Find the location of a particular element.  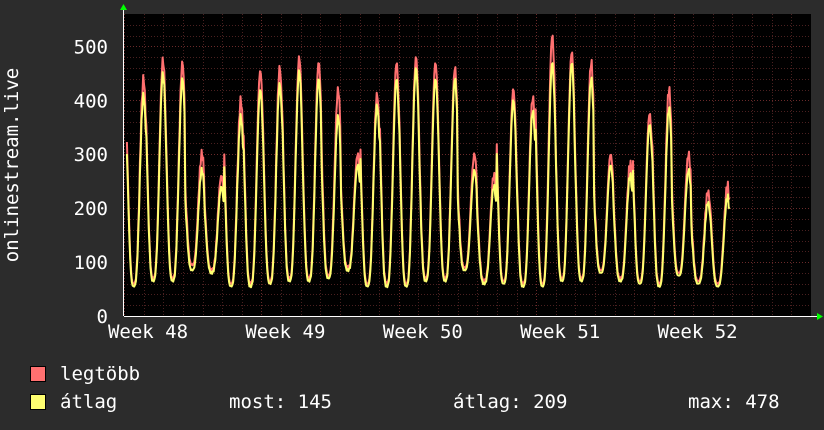

y-tick-label: 100 is located at coordinates (91, 263).